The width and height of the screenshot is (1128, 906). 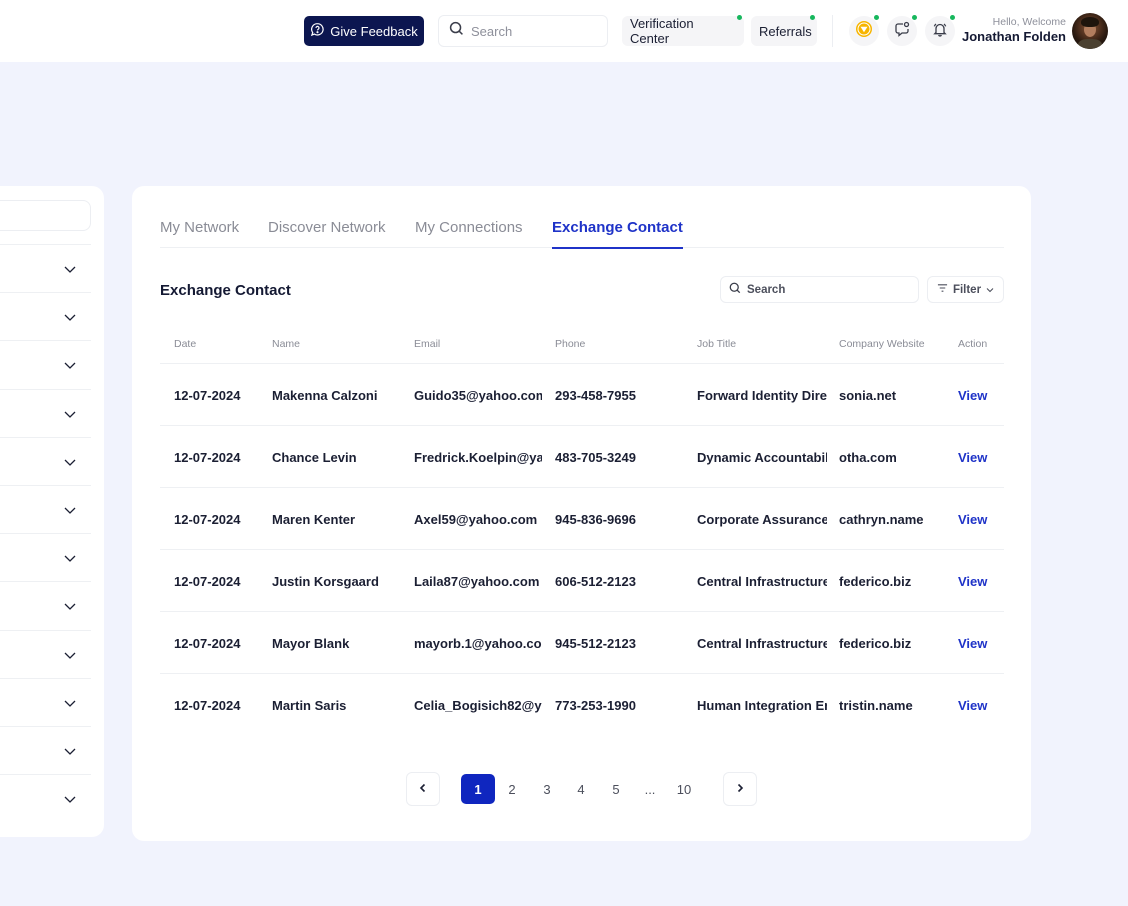 I want to click on top-search-input, so click(x=531, y=31).